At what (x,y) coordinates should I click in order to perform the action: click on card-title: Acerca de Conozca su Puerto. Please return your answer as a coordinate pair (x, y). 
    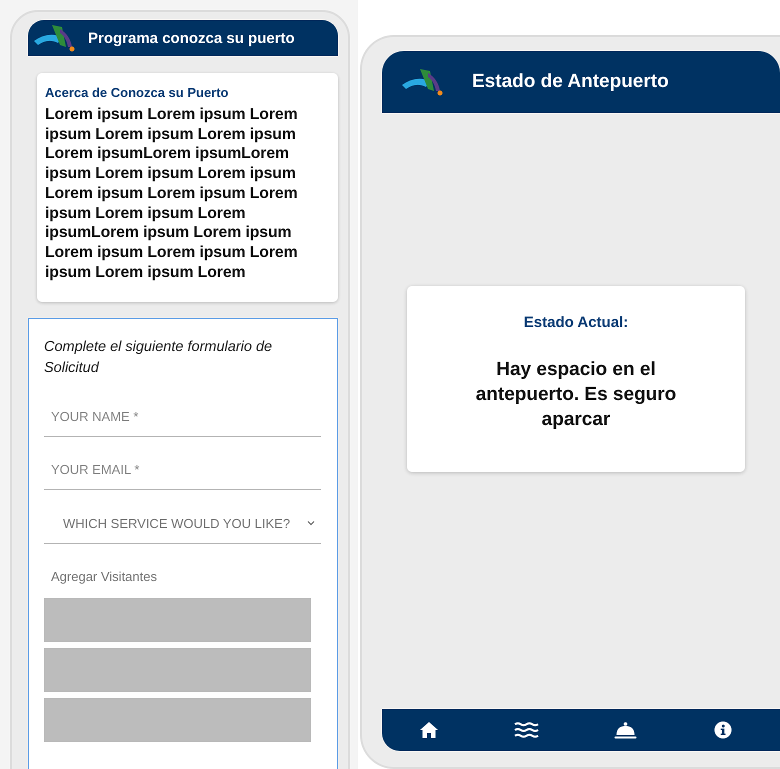
    Looking at the image, I should click on (137, 92).